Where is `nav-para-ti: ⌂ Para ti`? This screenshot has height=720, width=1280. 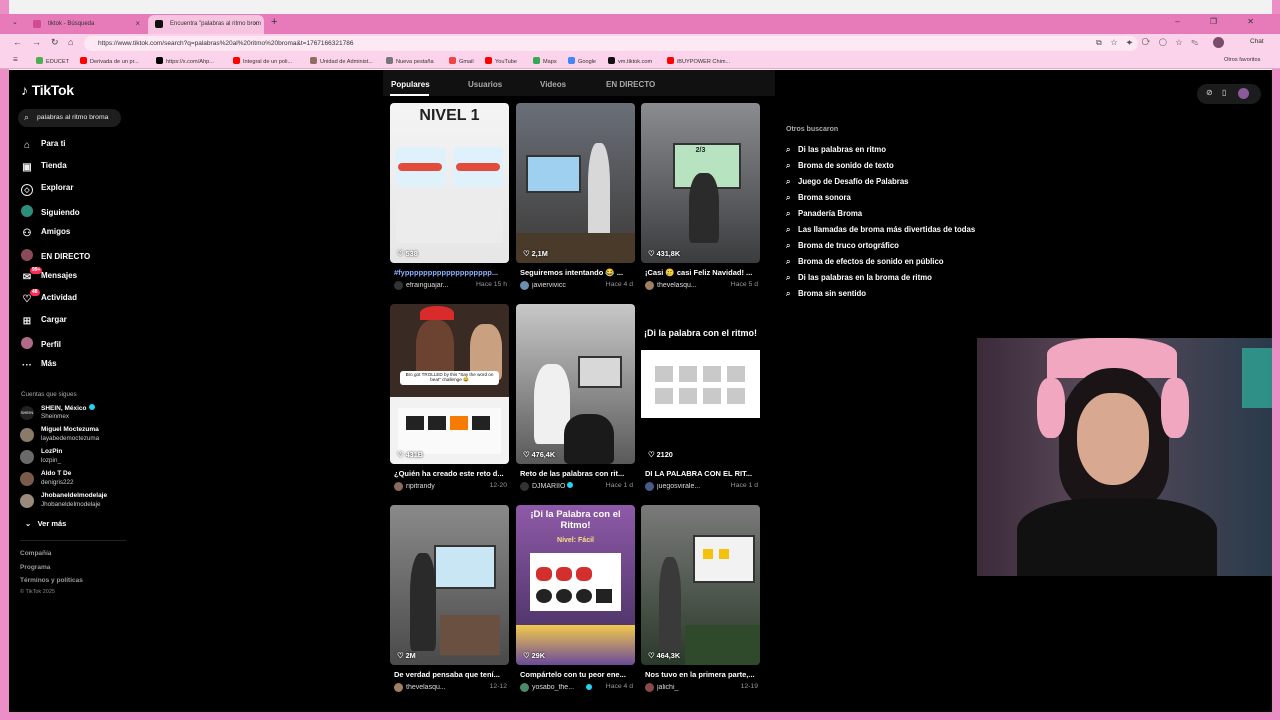 nav-para-ti: ⌂ Para ti is located at coordinates (43, 146).